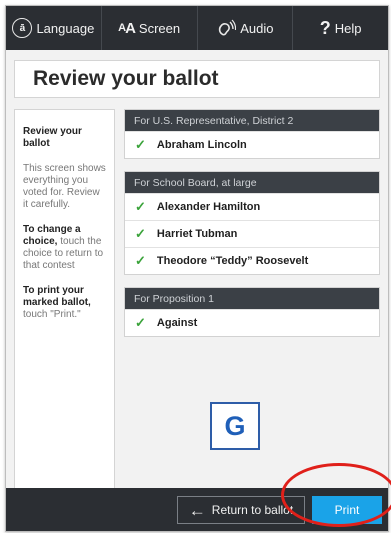 The image size is (391, 533). What do you see at coordinates (252, 144) in the screenshot?
I see `choice-item: ✓ Abraham Lincoln` at bounding box center [252, 144].